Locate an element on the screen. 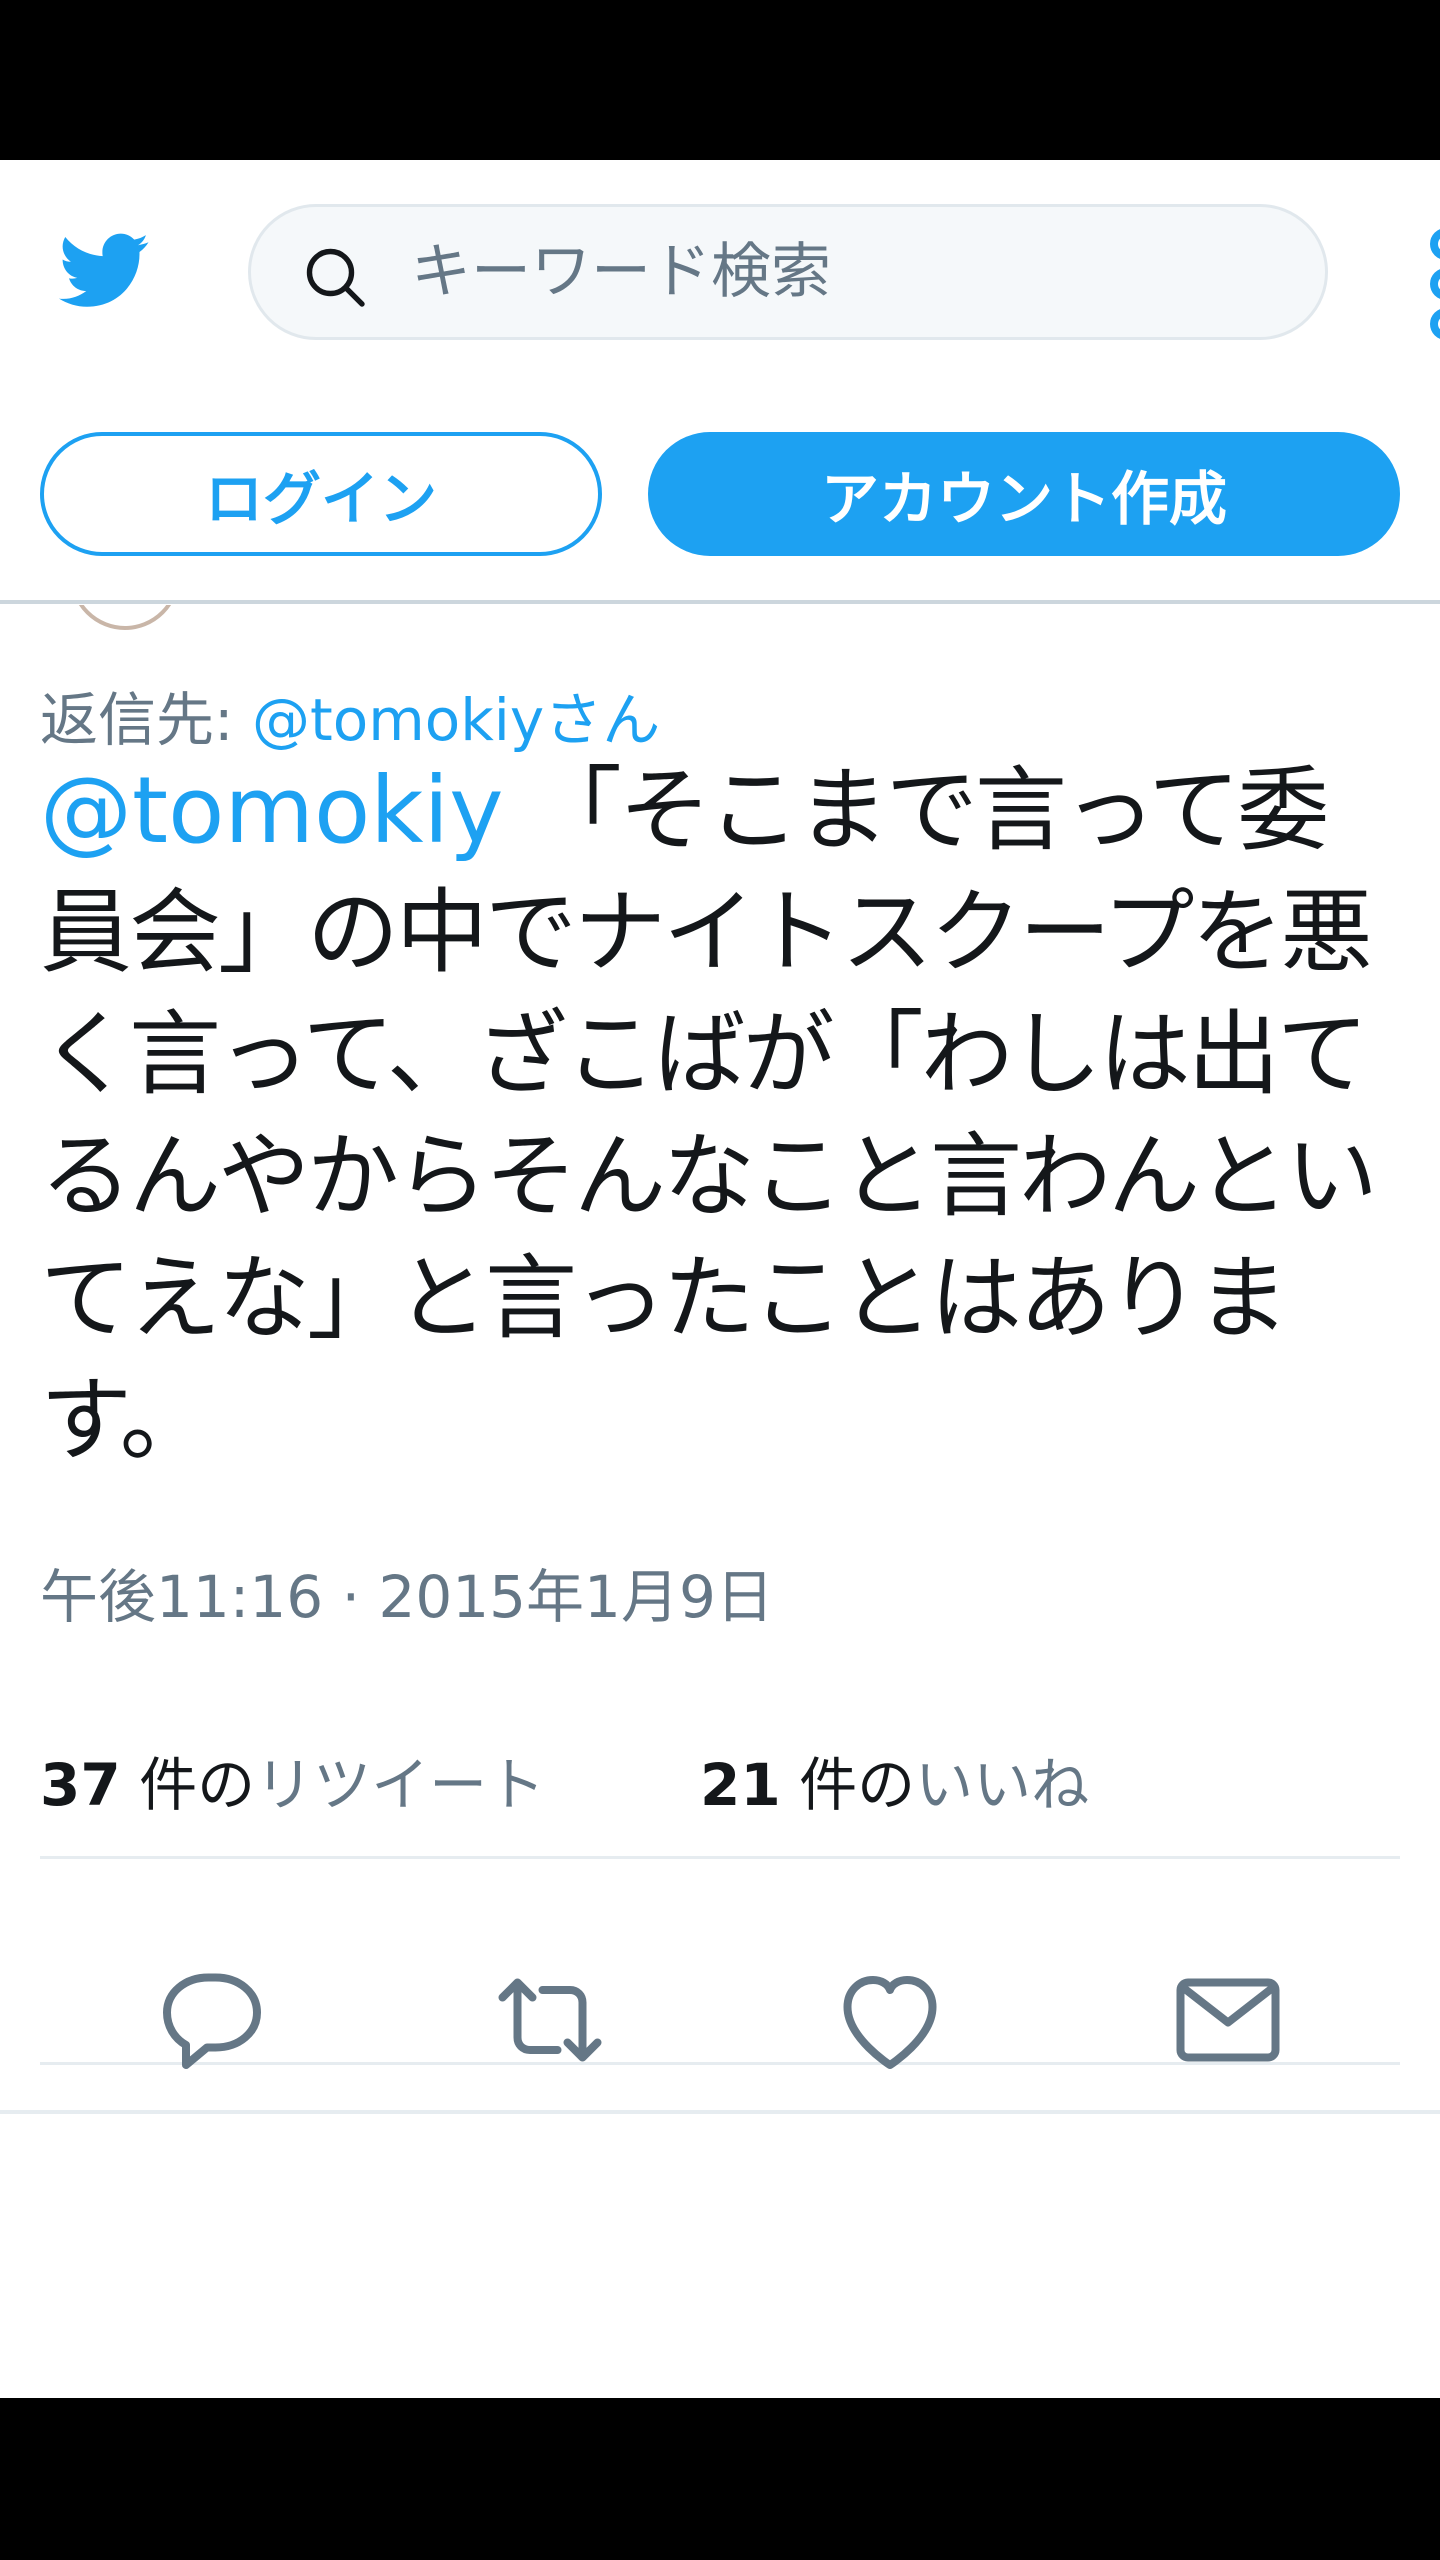  divider is located at coordinates (720, 1857).